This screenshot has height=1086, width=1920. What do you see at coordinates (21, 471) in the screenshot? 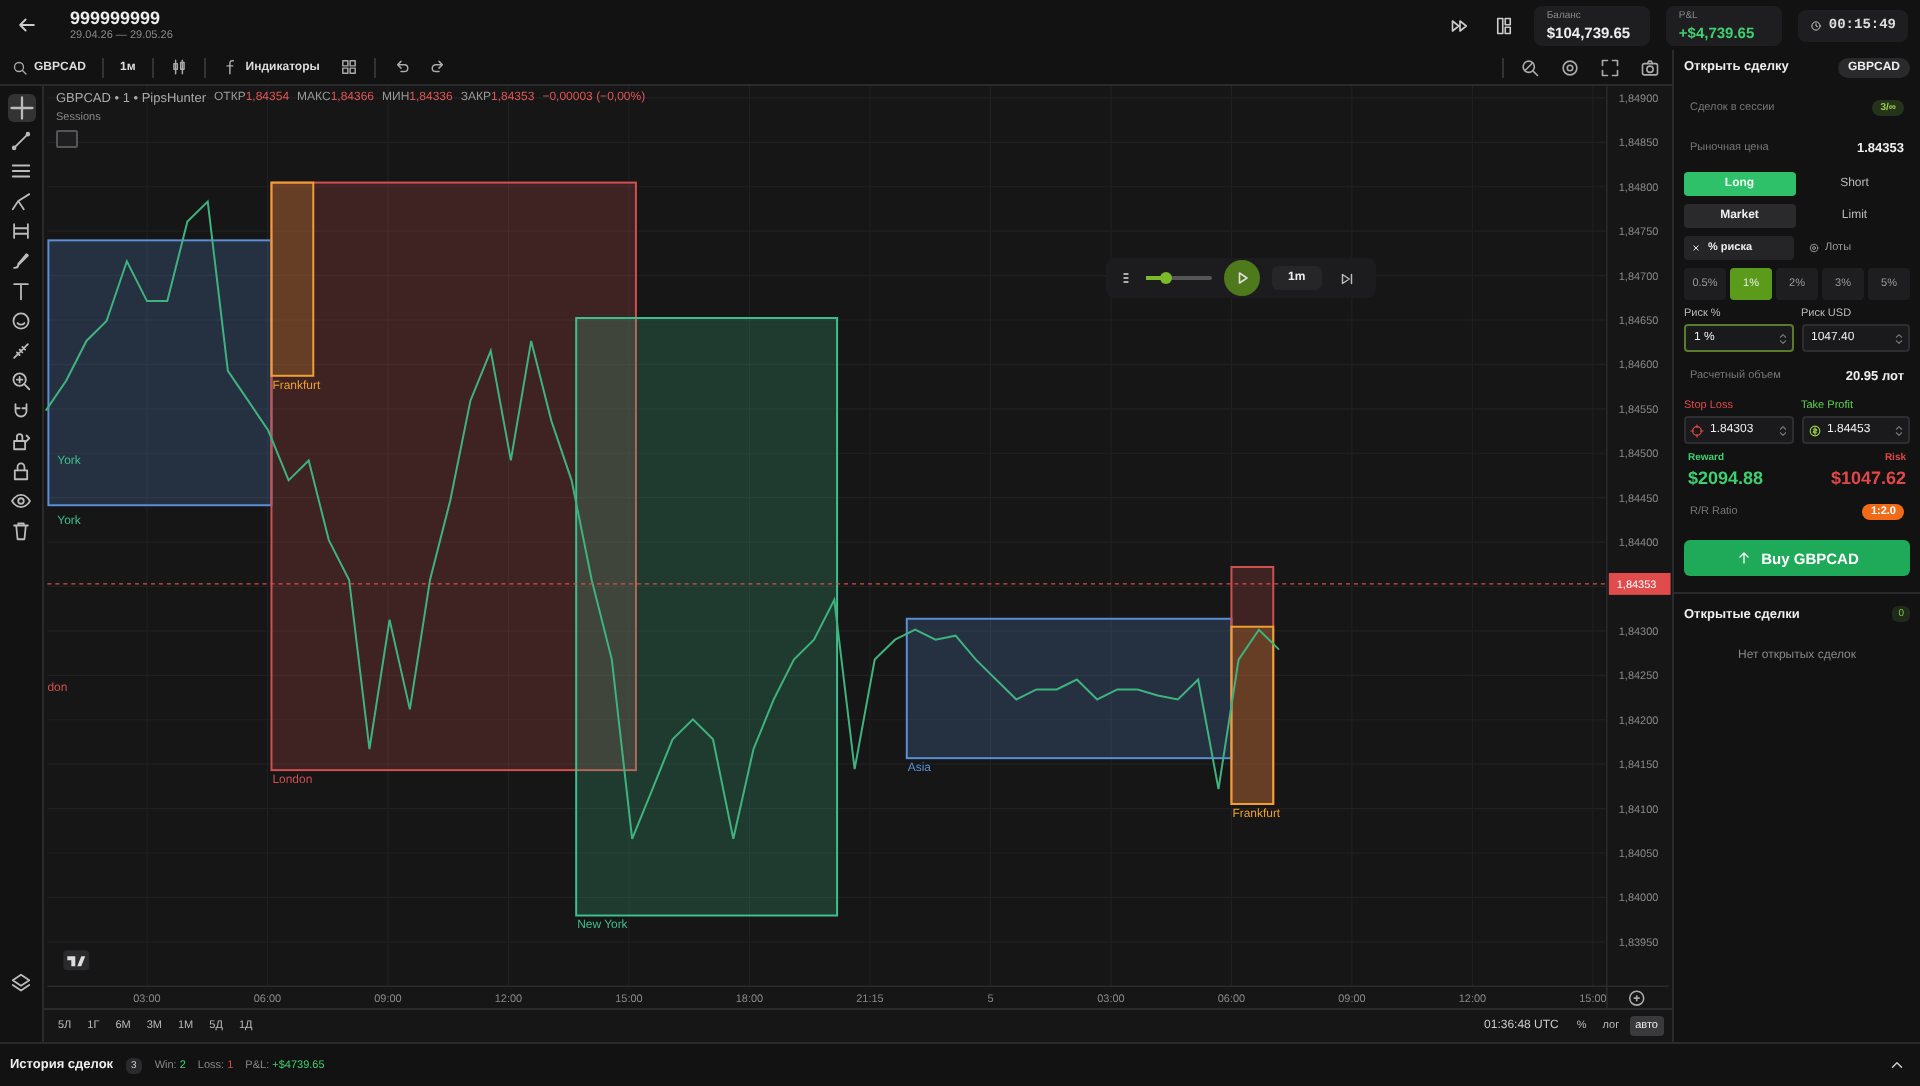
I see `lock-icon` at bounding box center [21, 471].